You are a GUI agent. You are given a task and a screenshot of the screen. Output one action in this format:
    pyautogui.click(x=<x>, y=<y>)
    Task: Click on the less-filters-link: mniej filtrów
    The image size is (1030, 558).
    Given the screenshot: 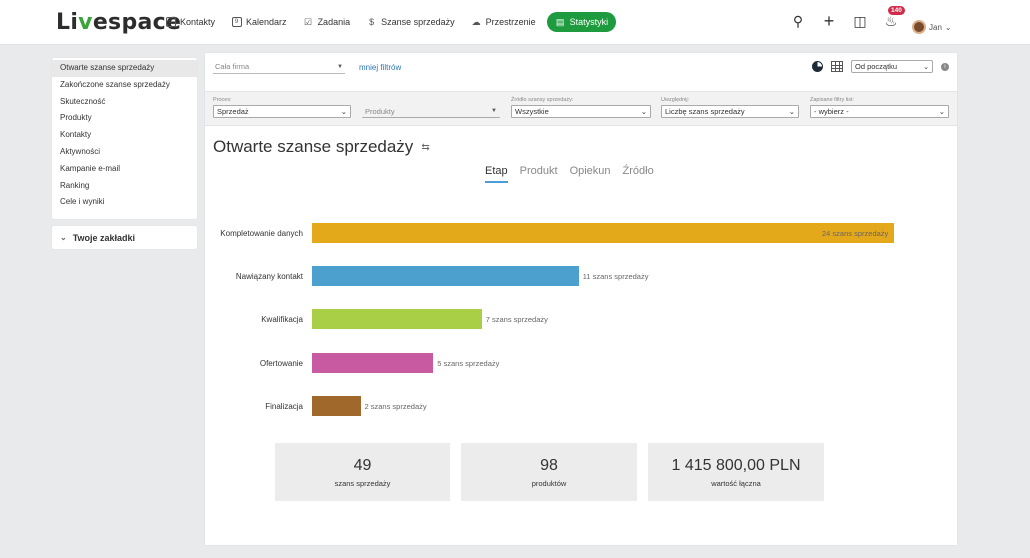 What is the action you would take?
    pyautogui.click(x=380, y=67)
    